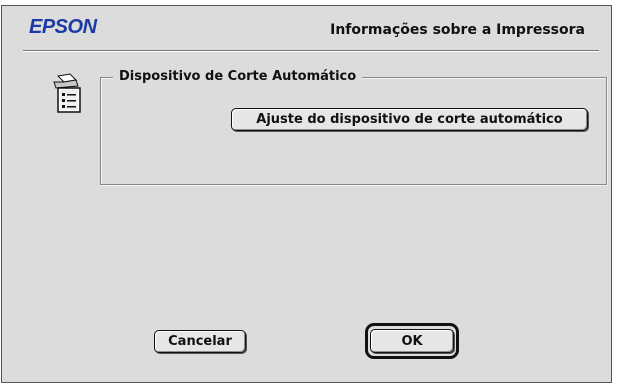 This screenshot has height=386, width=624. I want to click on dialog-title: Informações sobre a Impressora, so click(457, 30).